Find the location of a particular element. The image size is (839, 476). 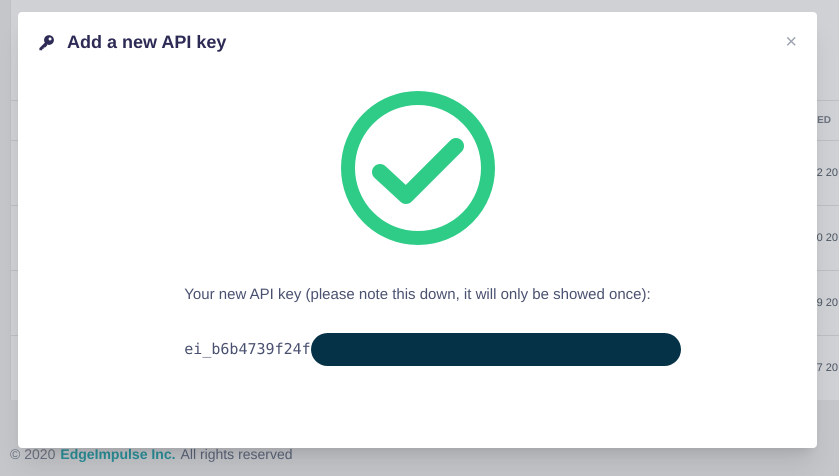

column-header: ED is located at coordinates (824, 121).